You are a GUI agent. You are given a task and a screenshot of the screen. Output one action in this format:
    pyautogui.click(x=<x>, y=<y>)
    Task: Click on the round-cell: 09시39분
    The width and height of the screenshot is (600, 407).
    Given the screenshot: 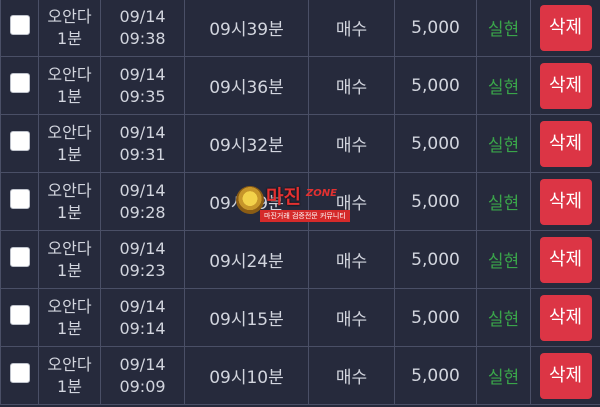 What is the action you would take?
    pyautogui.click(x=246, y=28)
    